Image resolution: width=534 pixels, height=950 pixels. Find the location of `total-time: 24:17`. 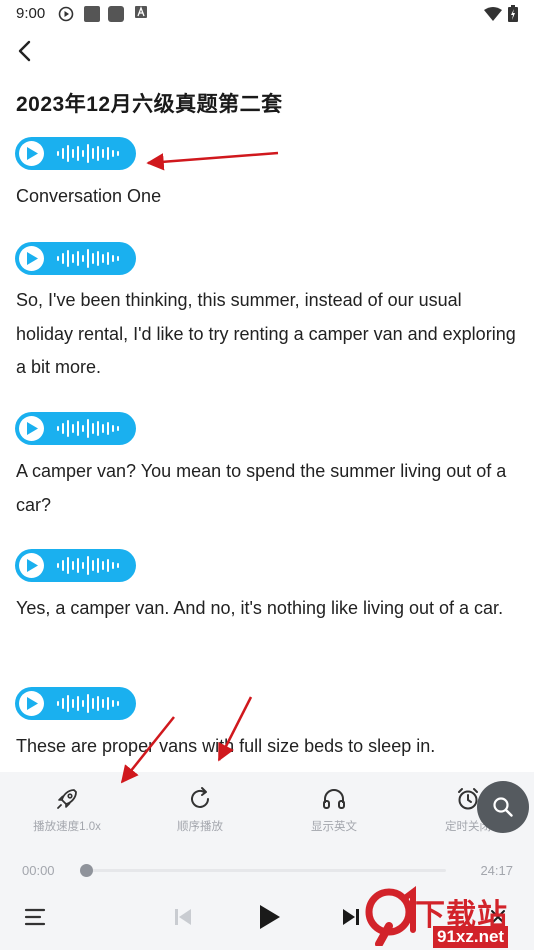

total-time: 24:17 is located at coordinates (496, 870).